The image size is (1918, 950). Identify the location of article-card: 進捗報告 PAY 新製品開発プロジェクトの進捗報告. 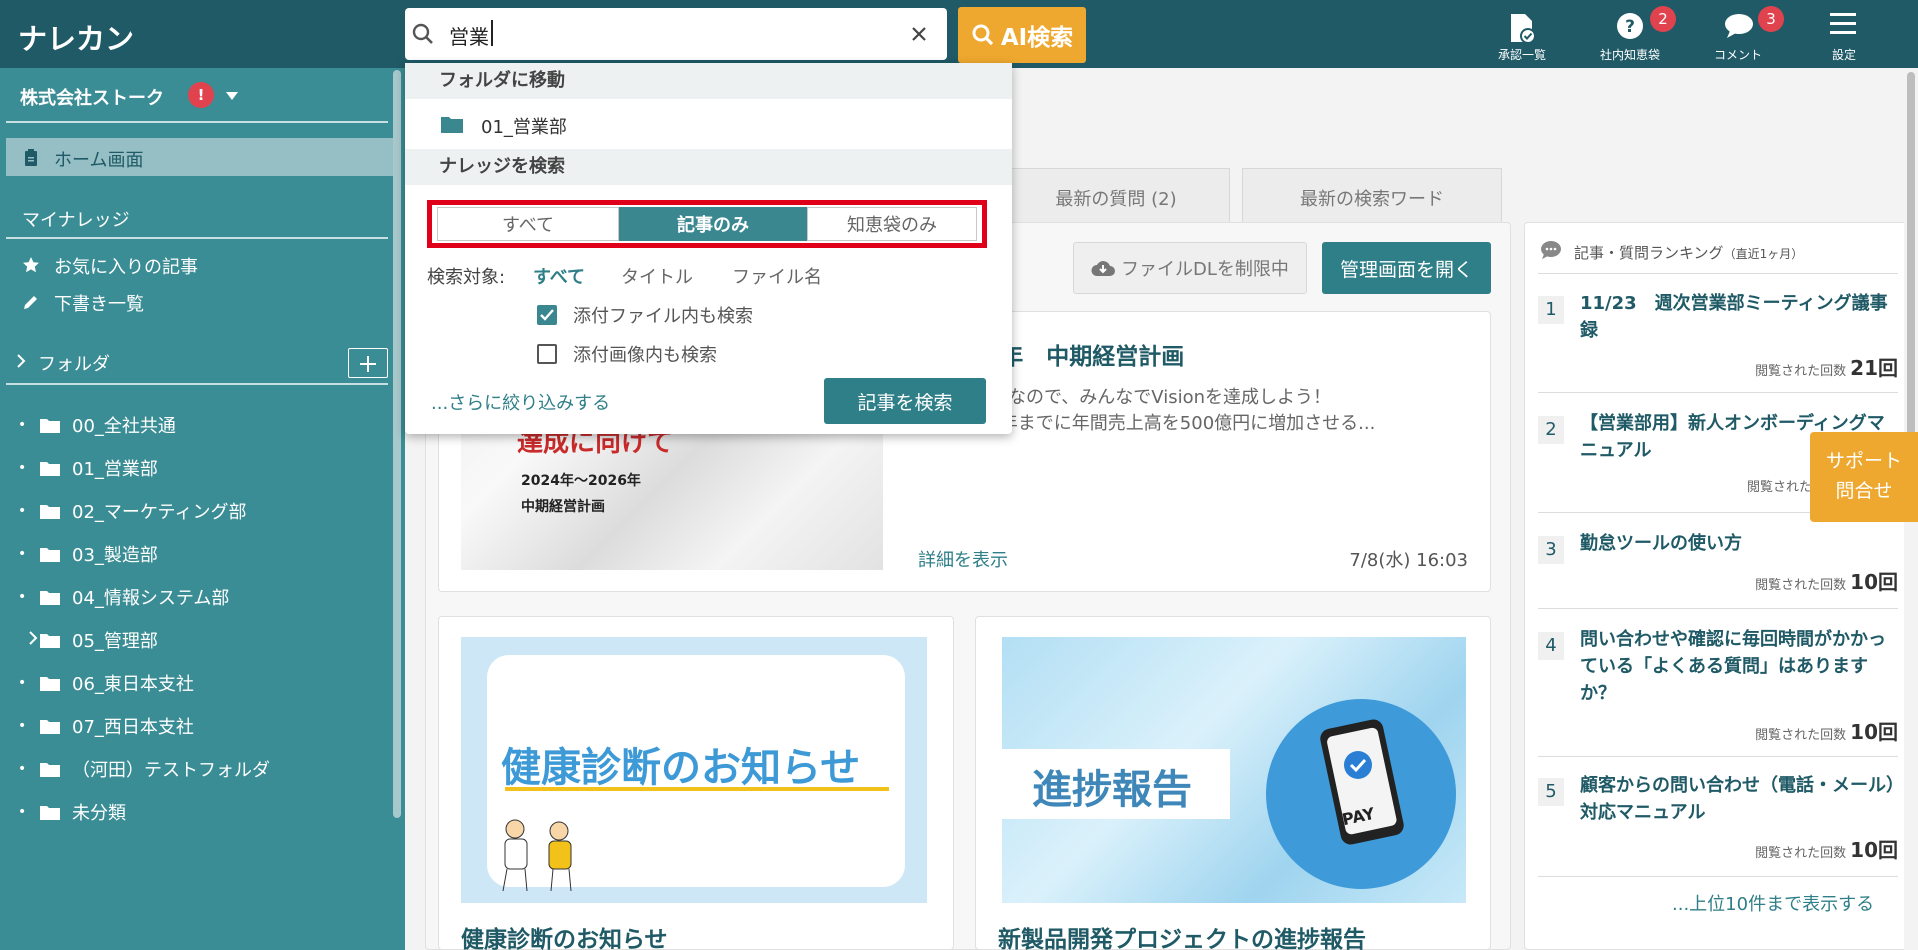
(1233, 783).